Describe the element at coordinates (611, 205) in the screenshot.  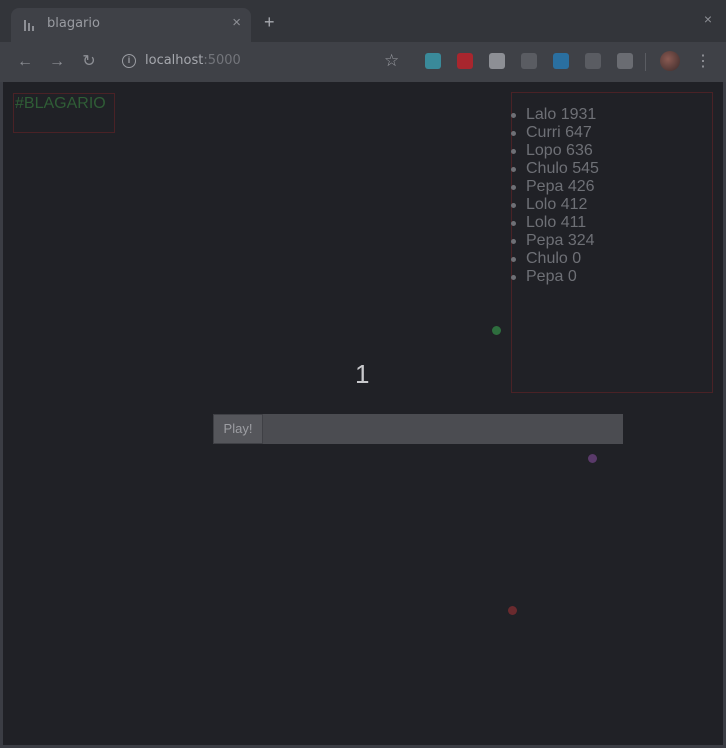
I see `leaderboard-entry: Lolo 412` at that location.